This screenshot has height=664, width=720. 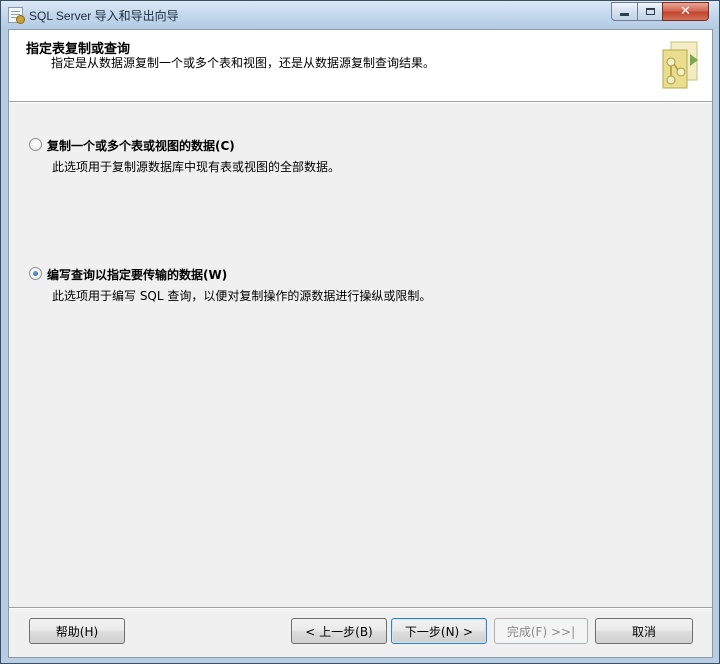 I want to click on close-icon: ✕, so click(x=685, y=11).